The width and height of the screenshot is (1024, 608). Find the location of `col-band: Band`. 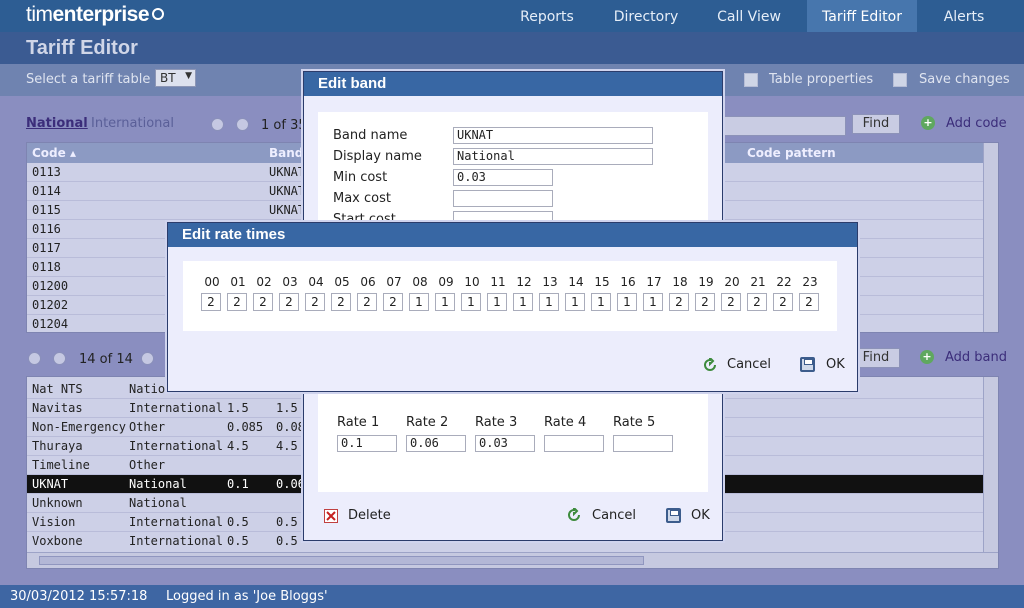

col-band: Band is located at coordinates (286, 153).